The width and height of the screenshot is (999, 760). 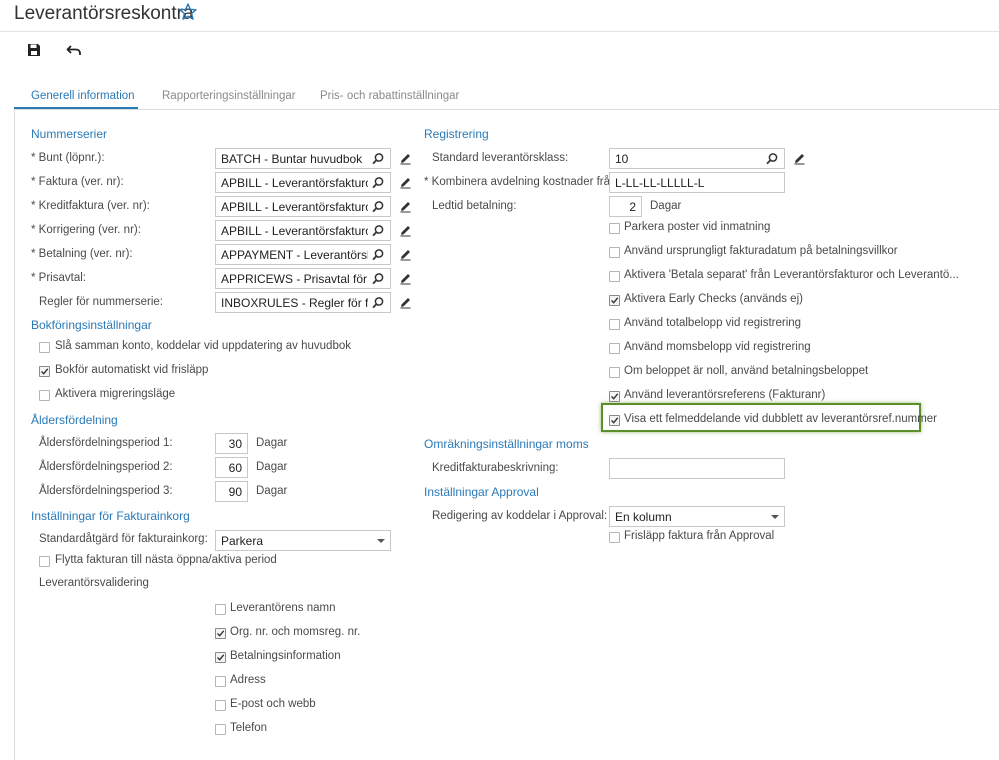 I want to click on nummerserie-input: BATCH - Buntar huvudbok, so click(x=303, y=158).